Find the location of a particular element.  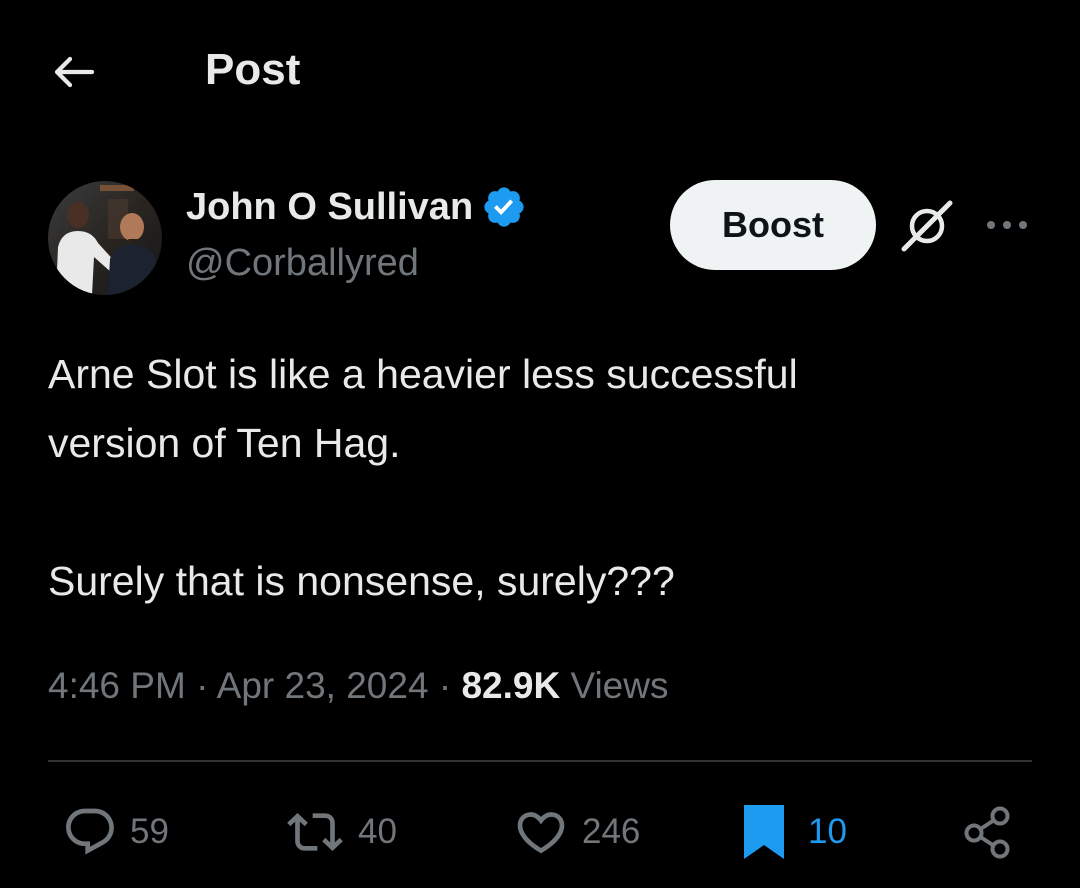

post-text-line: version of Ten Hag. is located at coordinates (224, 443).